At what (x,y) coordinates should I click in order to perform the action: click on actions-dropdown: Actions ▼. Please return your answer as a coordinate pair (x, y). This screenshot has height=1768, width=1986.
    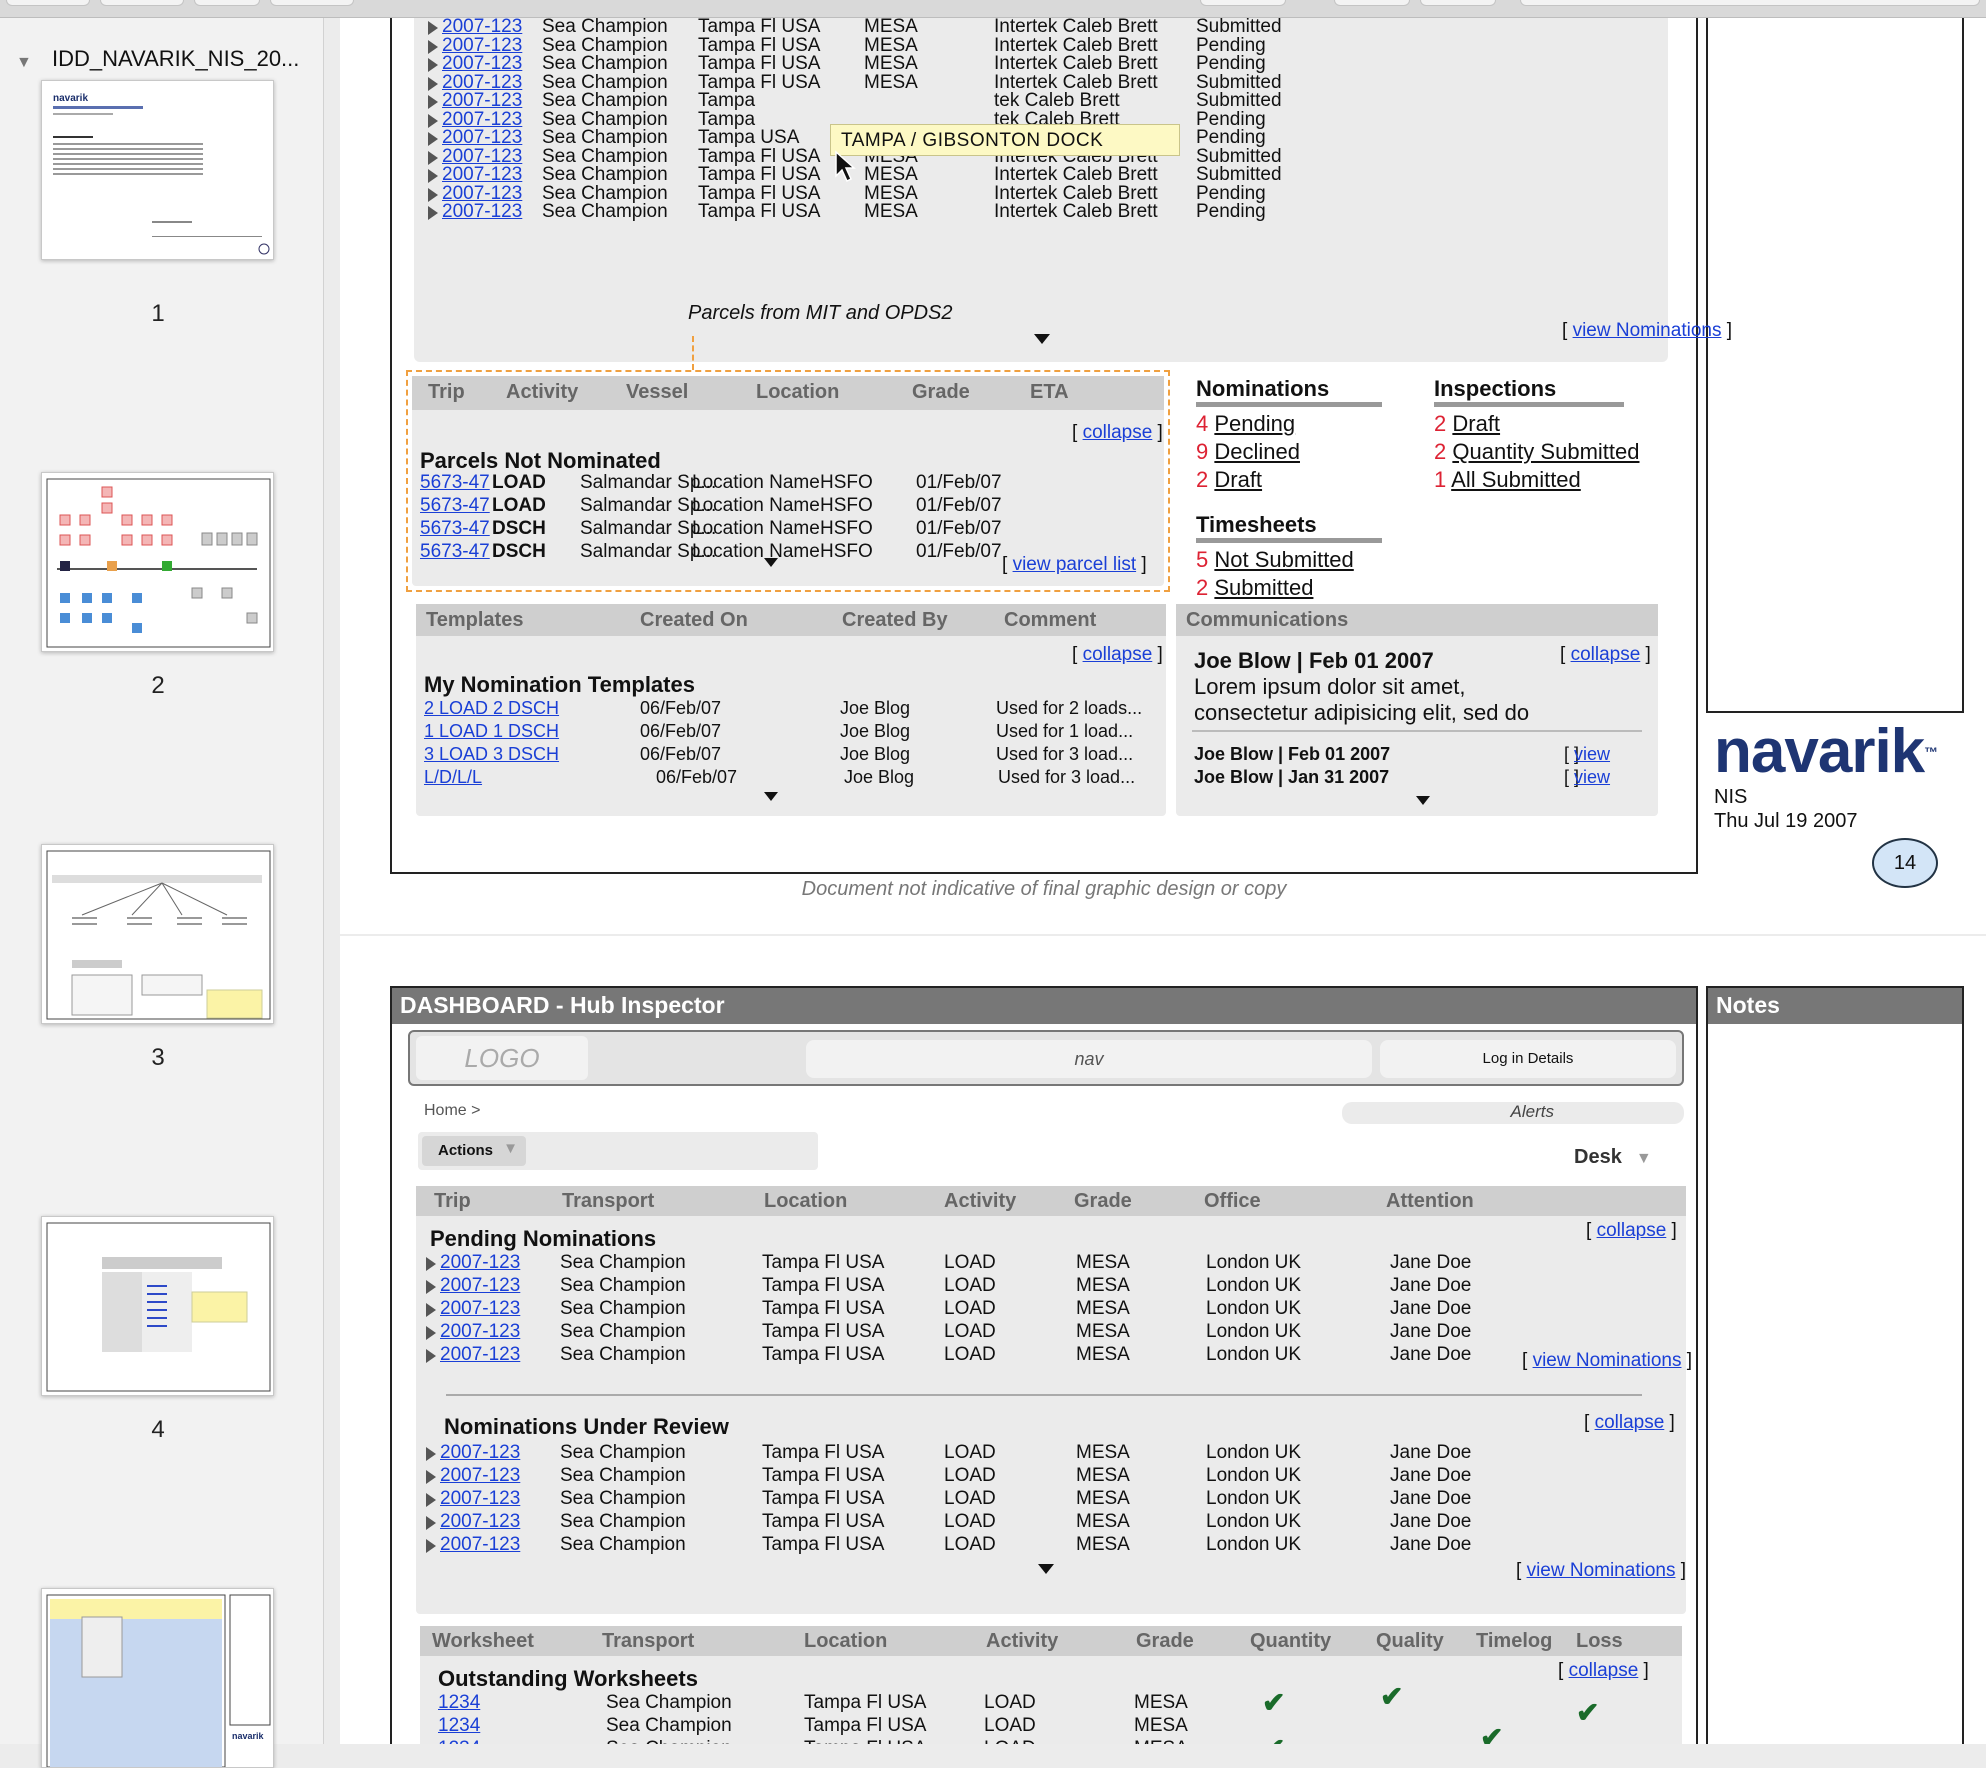
    Looking at the image, I should click on (474, 1151).